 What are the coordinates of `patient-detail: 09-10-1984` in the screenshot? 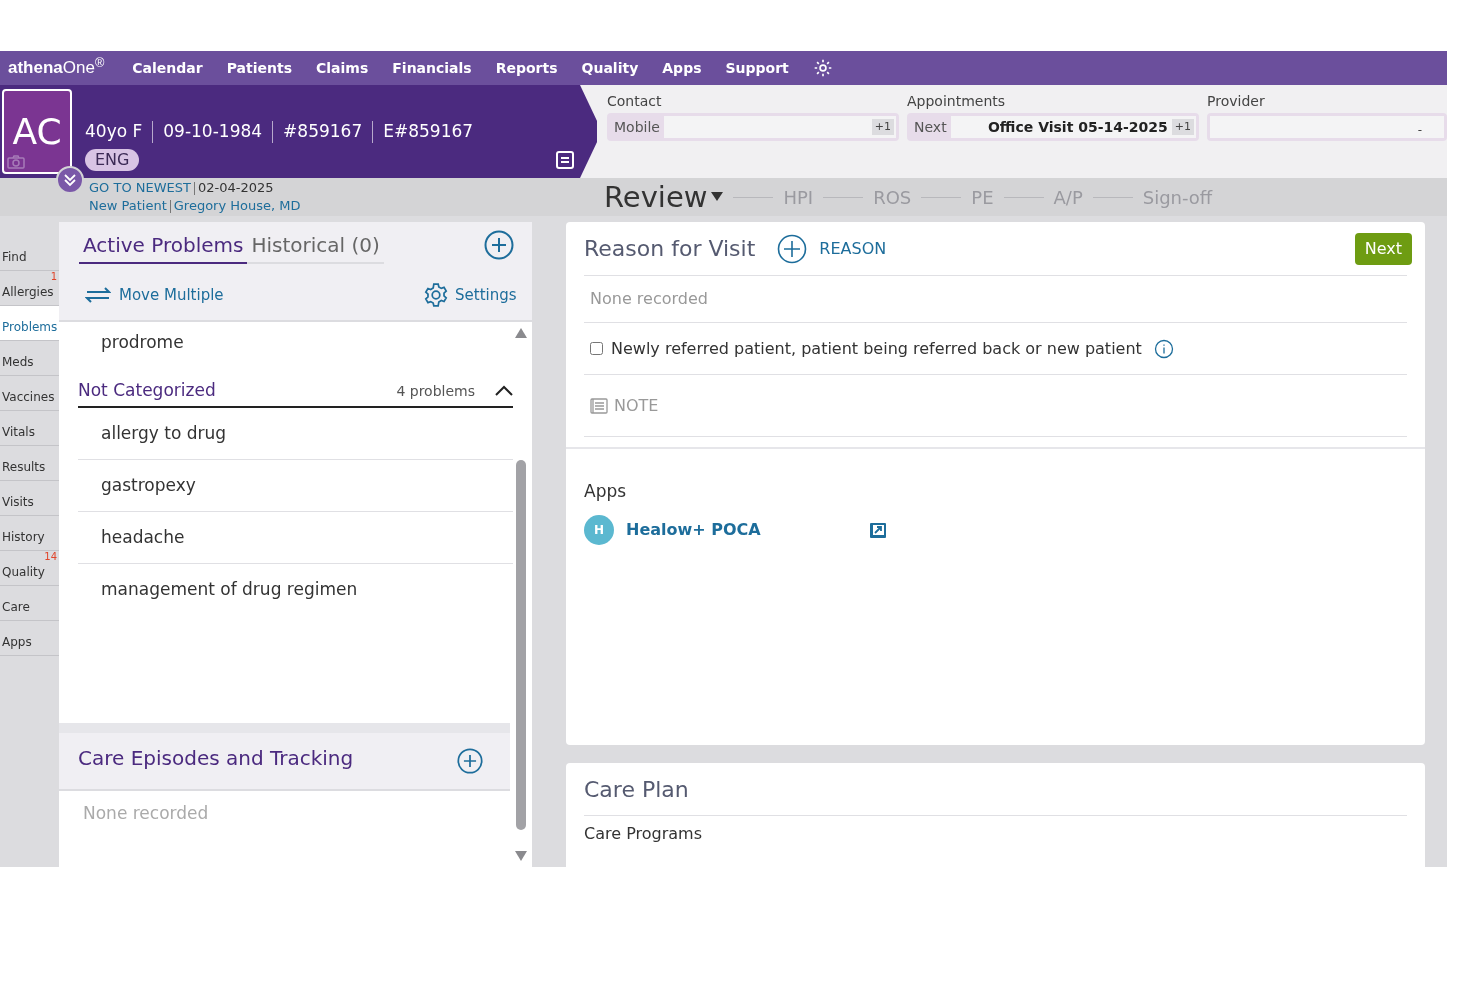 It's located at (213, 131).